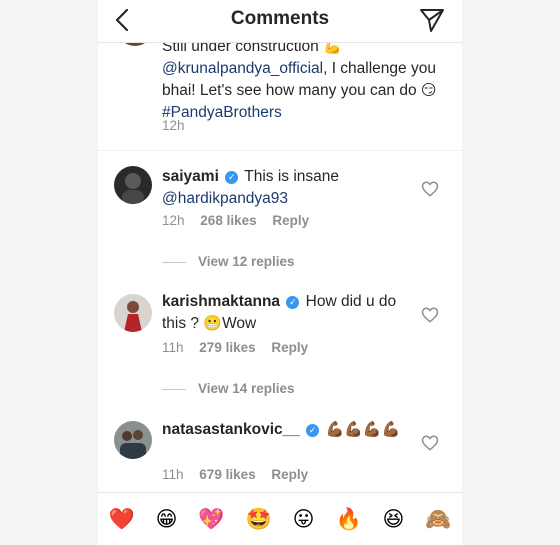 The height and width of the screenshot is (545, 560). What do you see at coordinates (227, 474) in the screenshot?
I see `likes-count: 679 likes` at bounding box center [227, 474].